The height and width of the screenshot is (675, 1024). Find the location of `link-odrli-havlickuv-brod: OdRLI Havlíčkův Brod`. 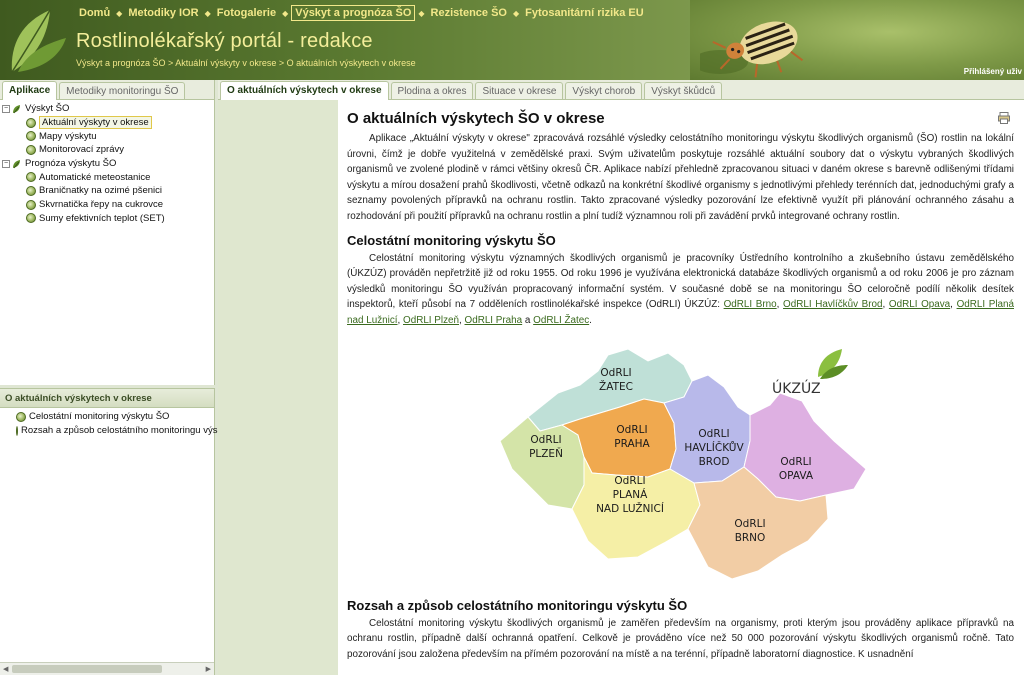

link-odrli-havlickuv-brod: OdRLI Havlíčkův Brod is located at coordinates (832, 304).